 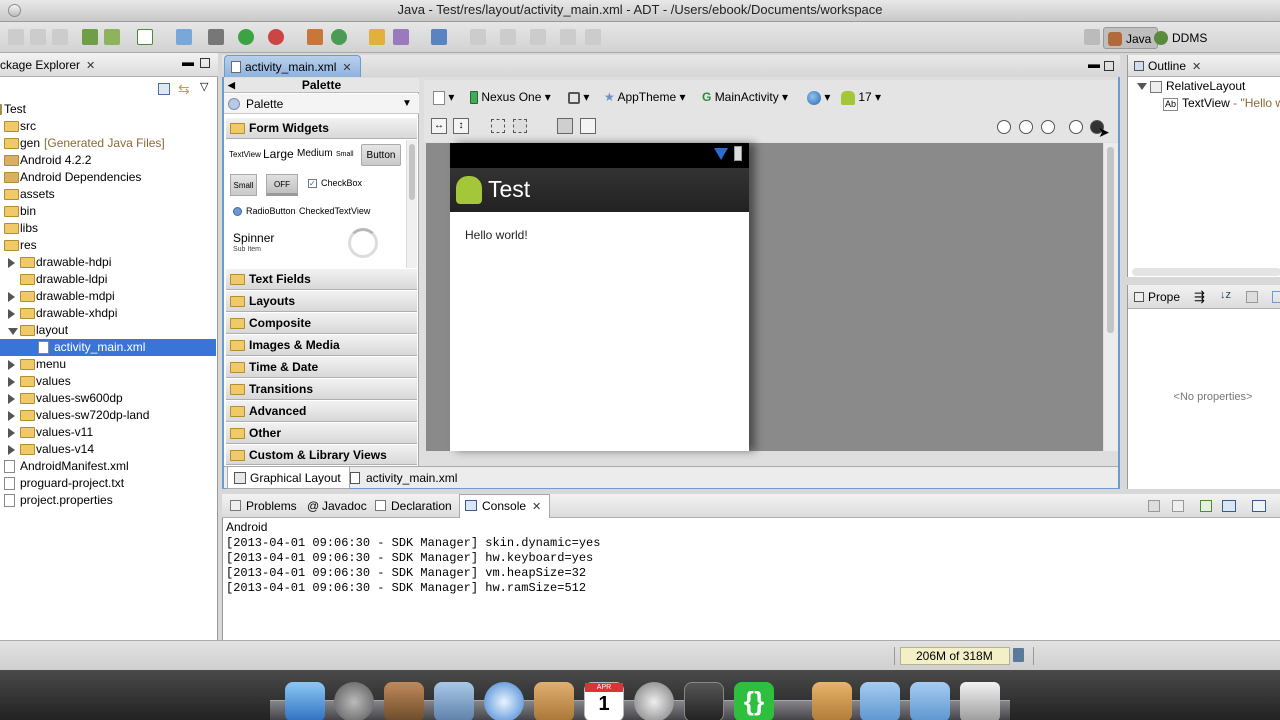 I want to click on view-menu-icon, so click(x=1276, y=297).